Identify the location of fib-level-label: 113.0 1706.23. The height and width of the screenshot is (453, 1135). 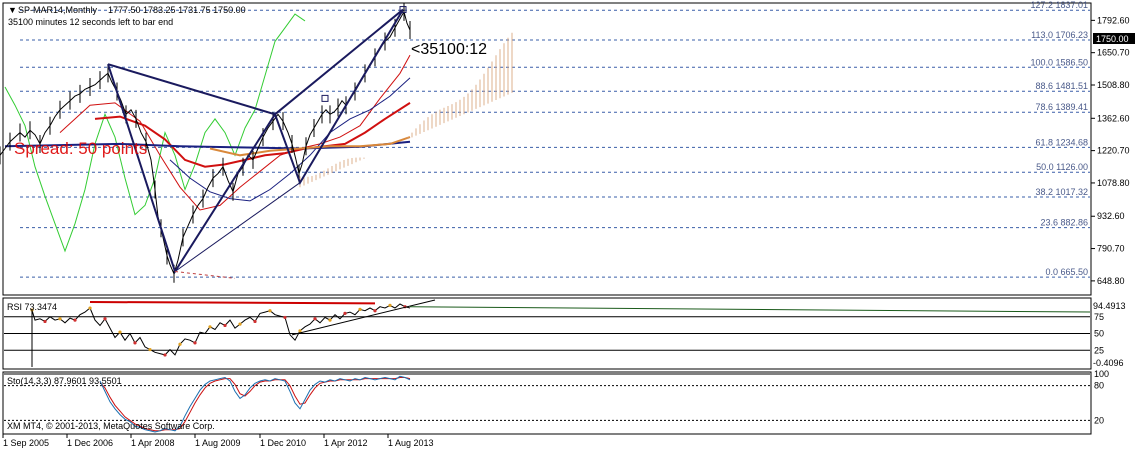
(1059, 35).